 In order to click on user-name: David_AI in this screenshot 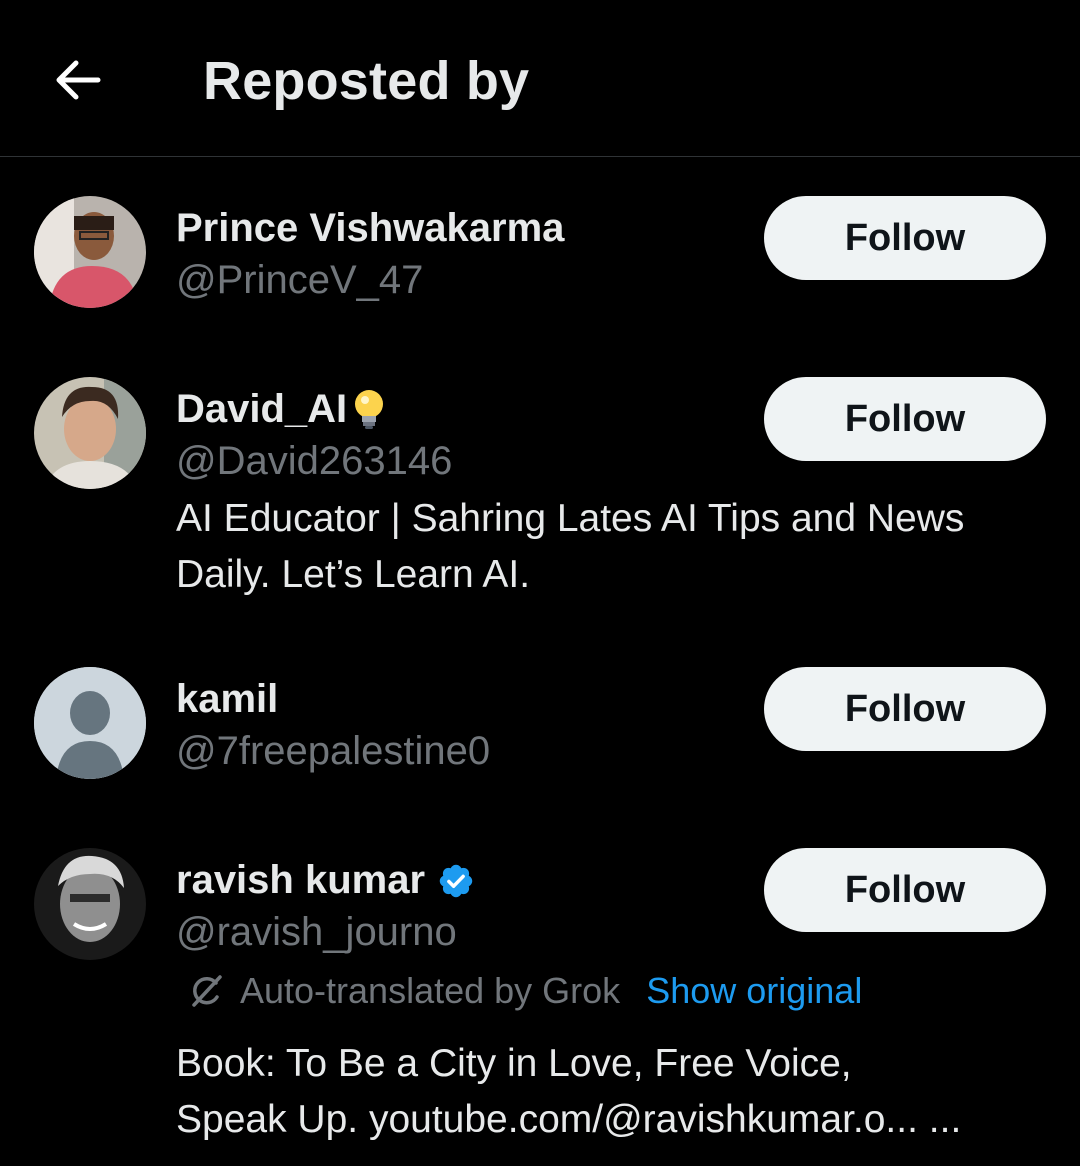, I will do `click(281, 409)`.